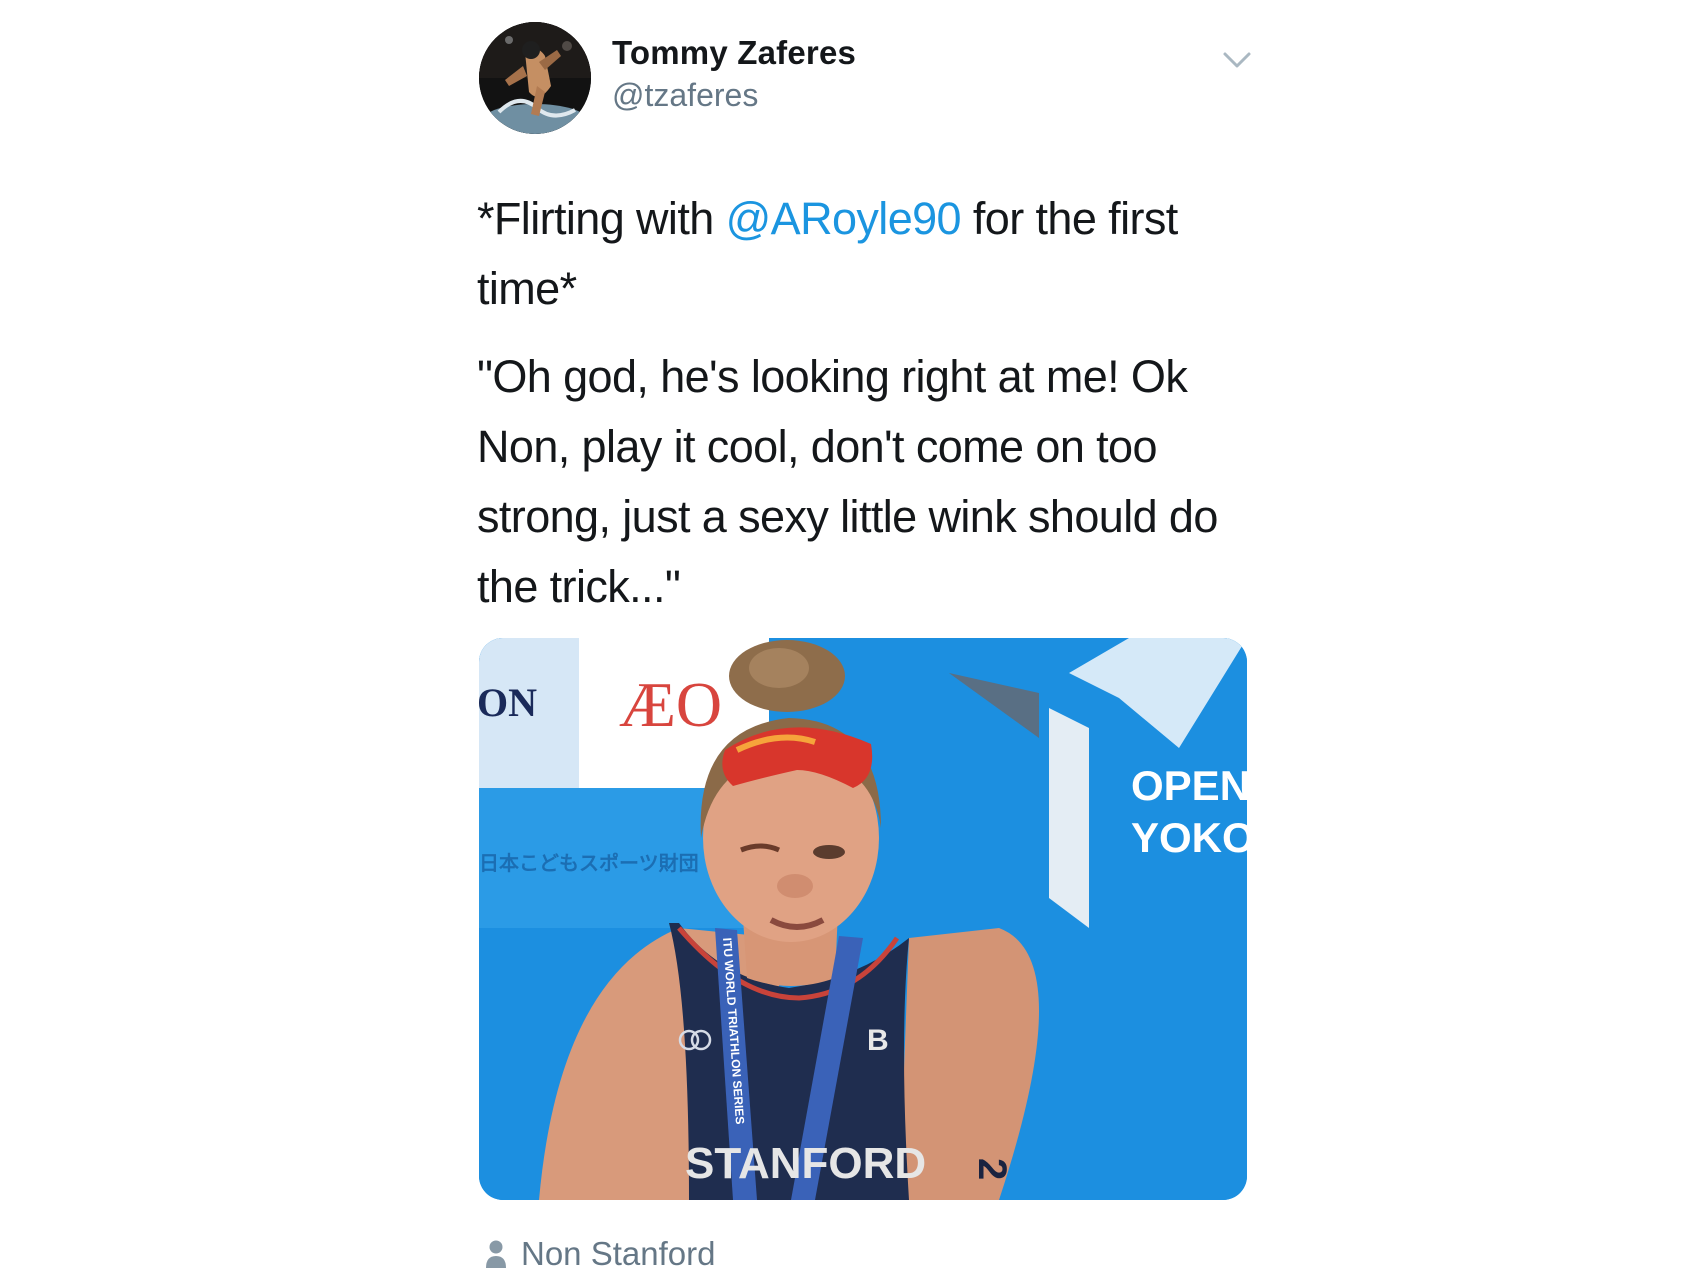 The height and width of the screenshot is (1280, 1706). Describe the element at coordinates (992, 1169) in the screenshot. I see `arm-number-text: 2` at that location.